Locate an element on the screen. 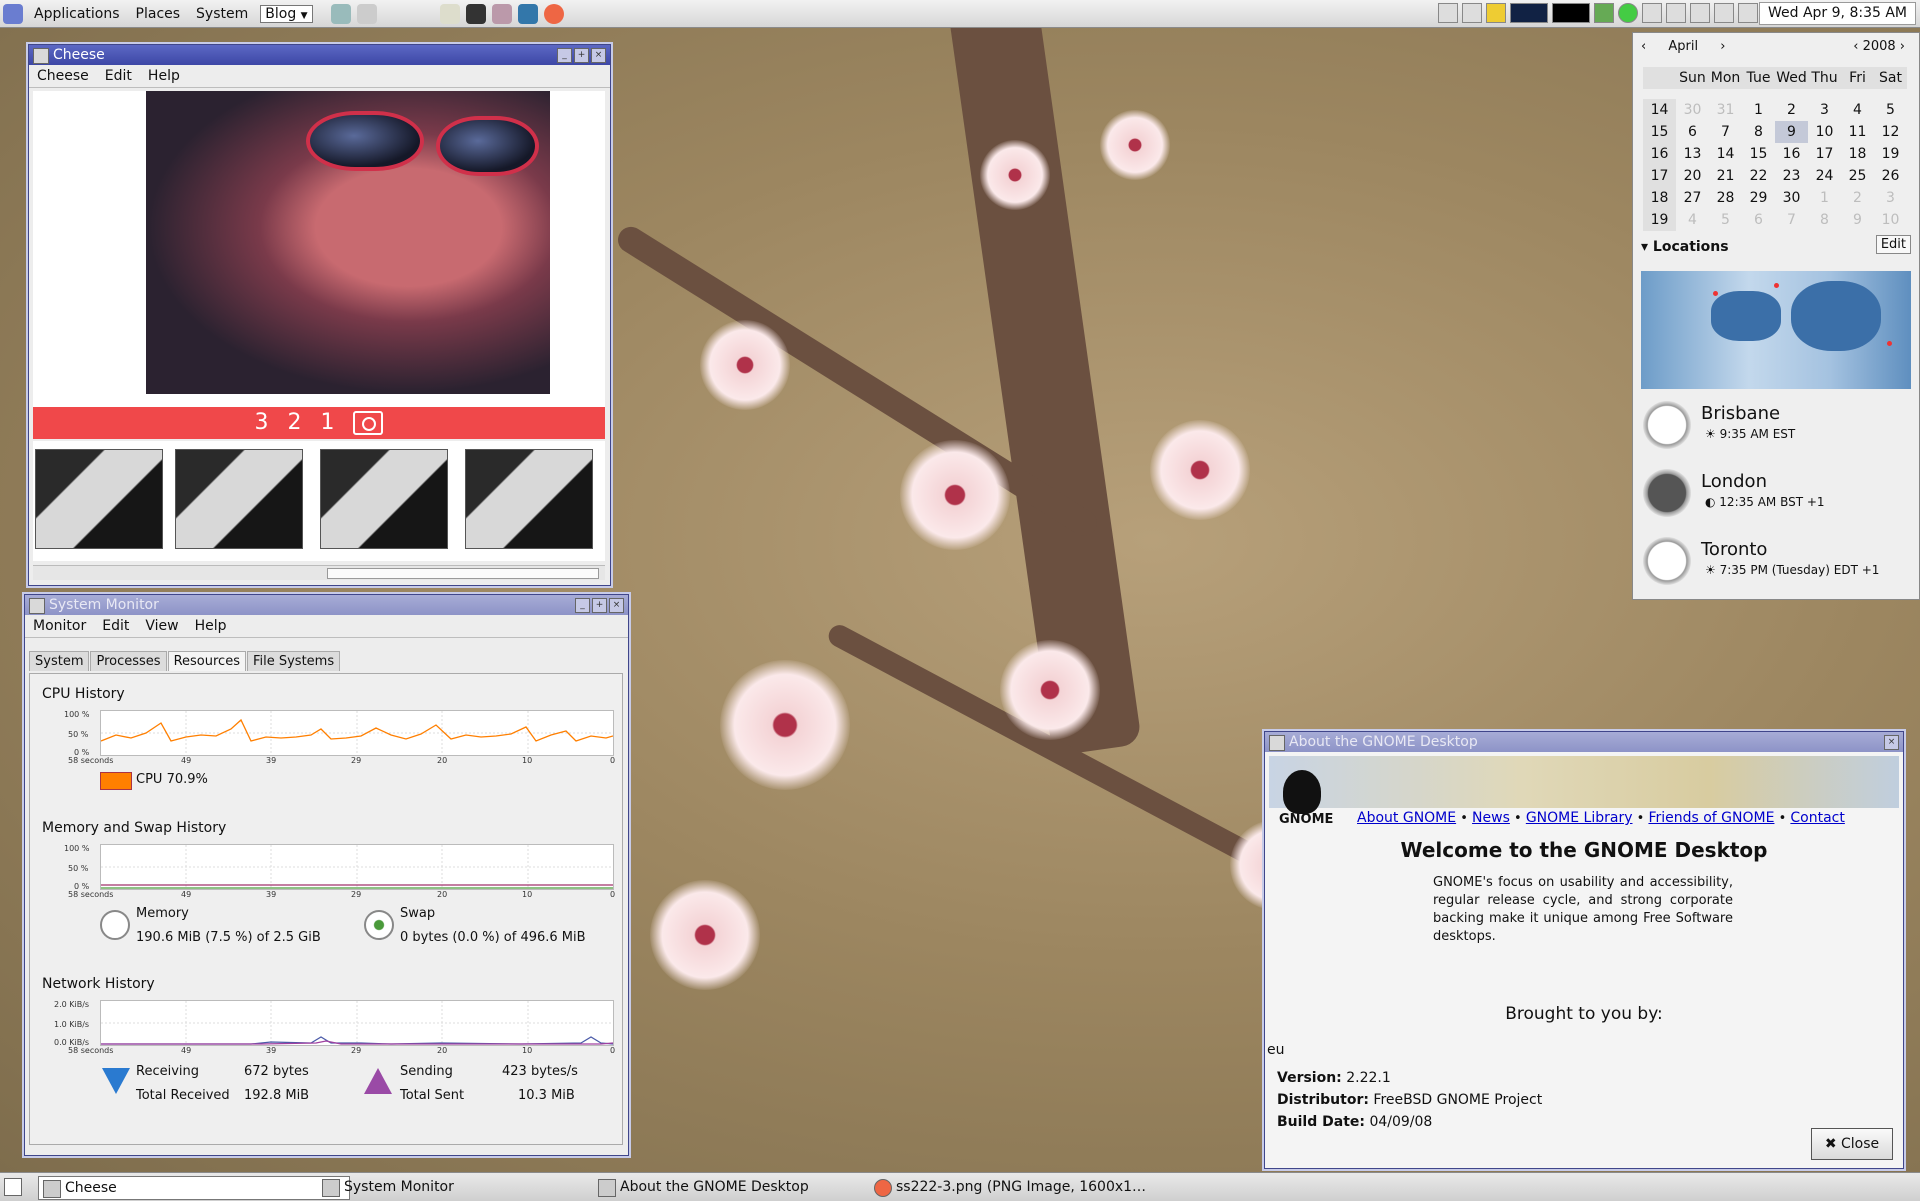  blog-dropdown: Blog ▼ is located at coordinates (286, 13).